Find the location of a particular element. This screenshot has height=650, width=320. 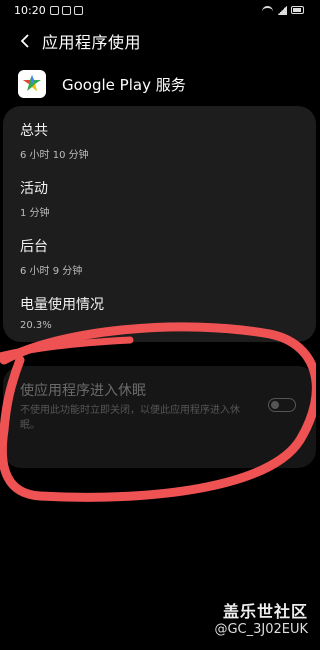

back-button is located at coordinates (25, 41).